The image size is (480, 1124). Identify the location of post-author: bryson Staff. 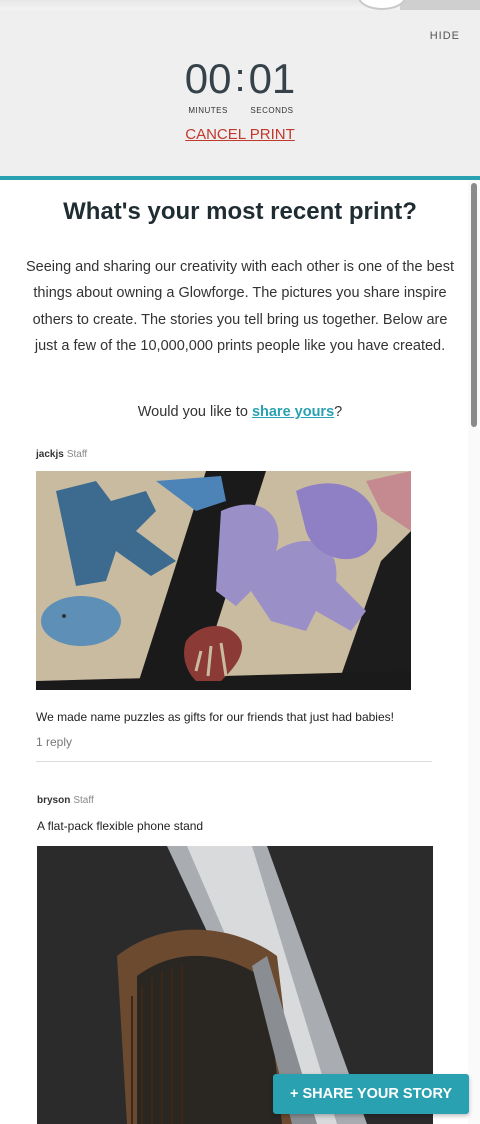
(65, 800).